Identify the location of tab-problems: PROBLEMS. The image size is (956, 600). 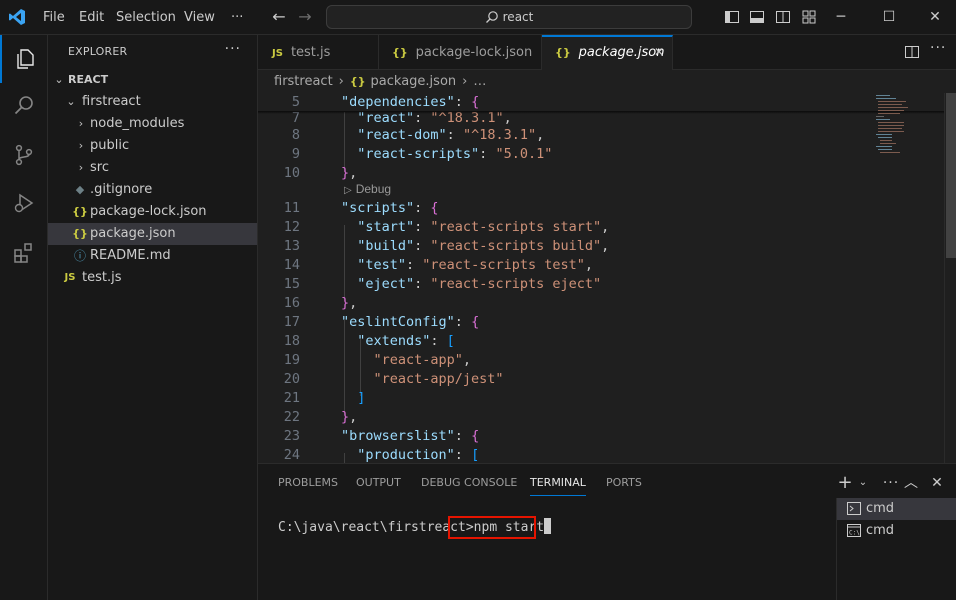
(308, 486).